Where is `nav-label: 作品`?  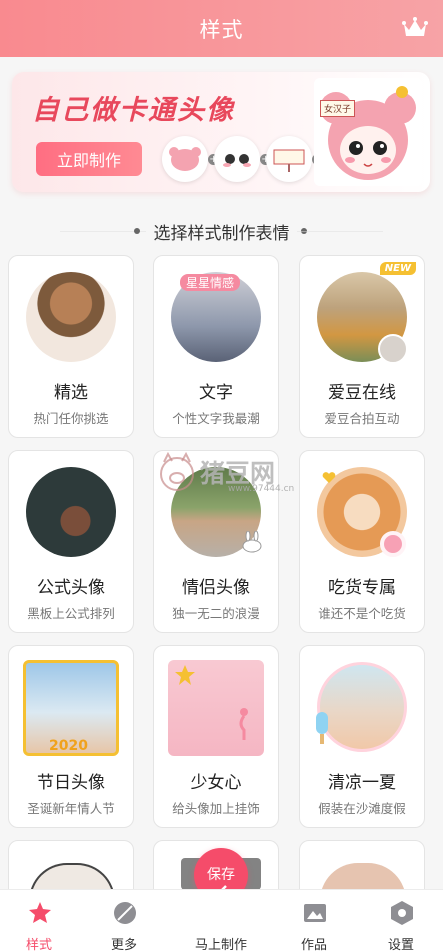
nav-label: 作品 is located at coordinates (313, 945).